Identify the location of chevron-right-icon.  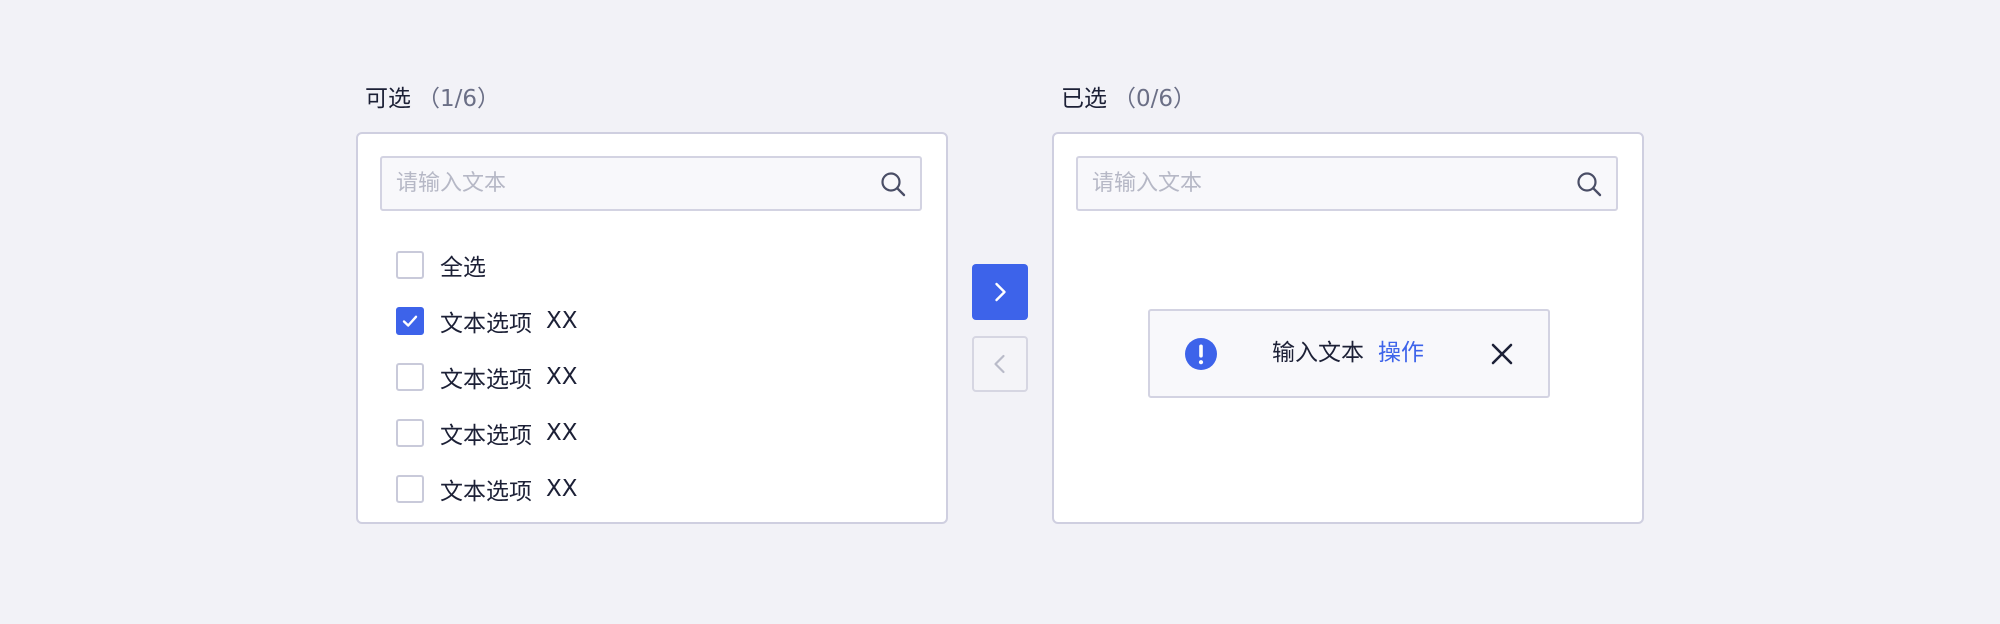
(1000, 292).